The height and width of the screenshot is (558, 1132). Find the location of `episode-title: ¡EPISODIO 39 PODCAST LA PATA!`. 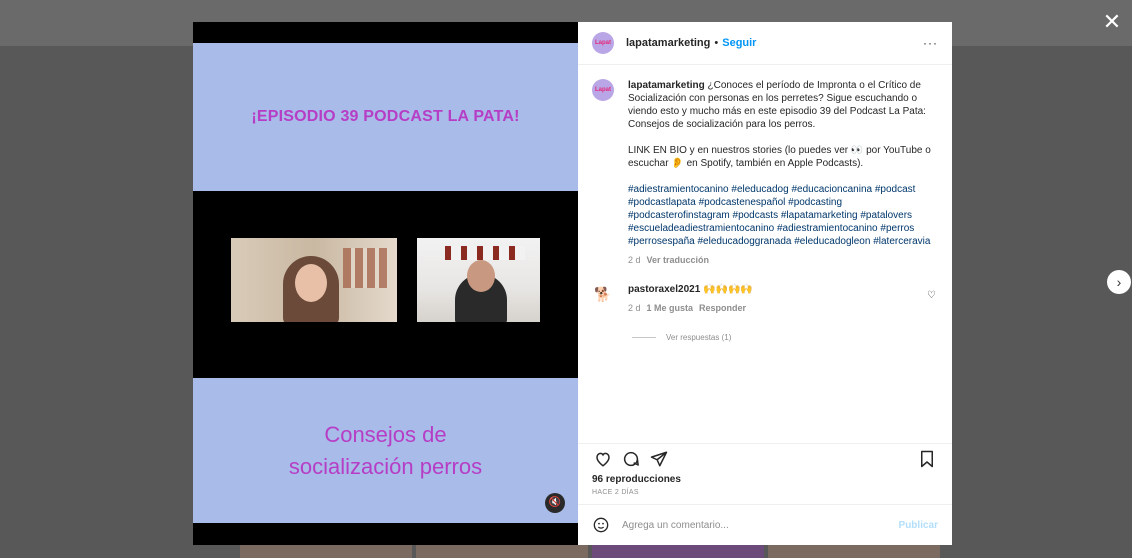

episode-title: ¡EPISODIO 39 PODCAST LA PATA! is located at coordinates (385, 116).